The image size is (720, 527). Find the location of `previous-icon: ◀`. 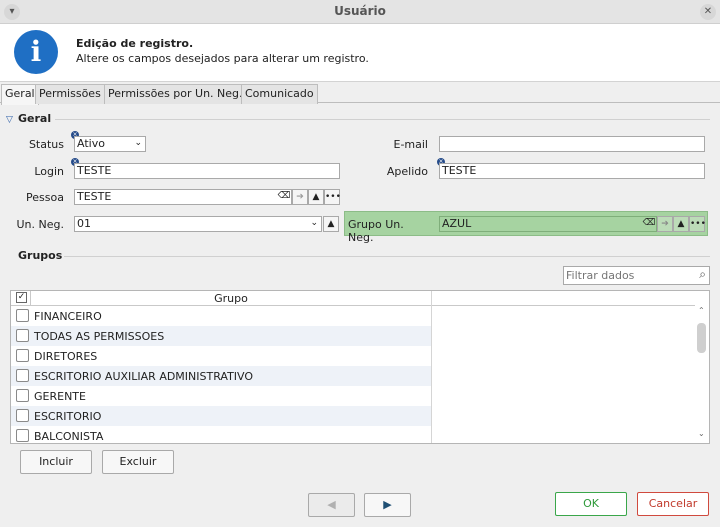

previous-icon: ◀ is located at coordinates (331, 505).